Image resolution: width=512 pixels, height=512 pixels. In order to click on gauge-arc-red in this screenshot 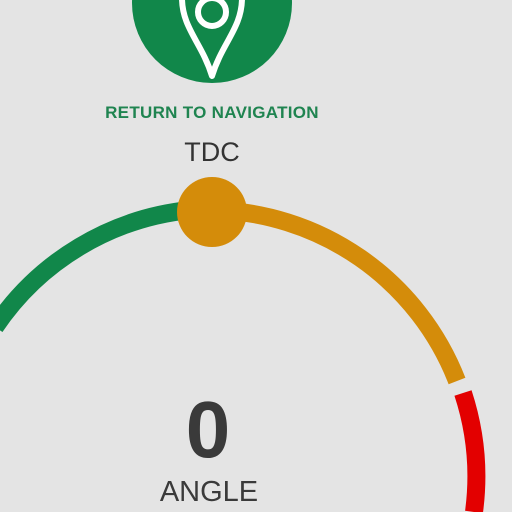, I will do `click(470, 451)`.